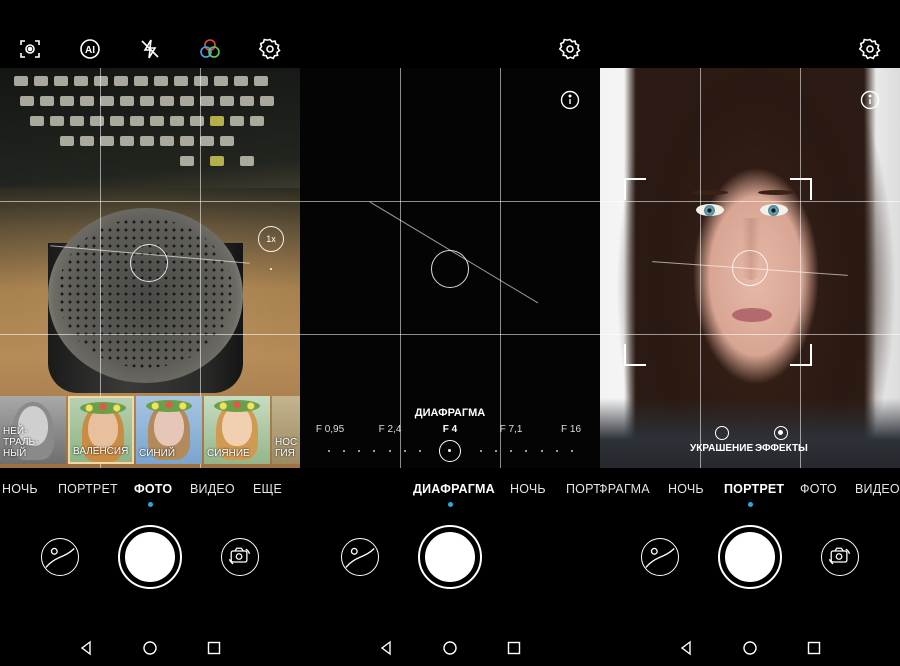 This screenshot has height=666, width=900. I want to click on mode-selector: НОЧЬ ПОРТРЕТ ФОТО ВИДЕО ЕЩЕ, so click(150, 492).